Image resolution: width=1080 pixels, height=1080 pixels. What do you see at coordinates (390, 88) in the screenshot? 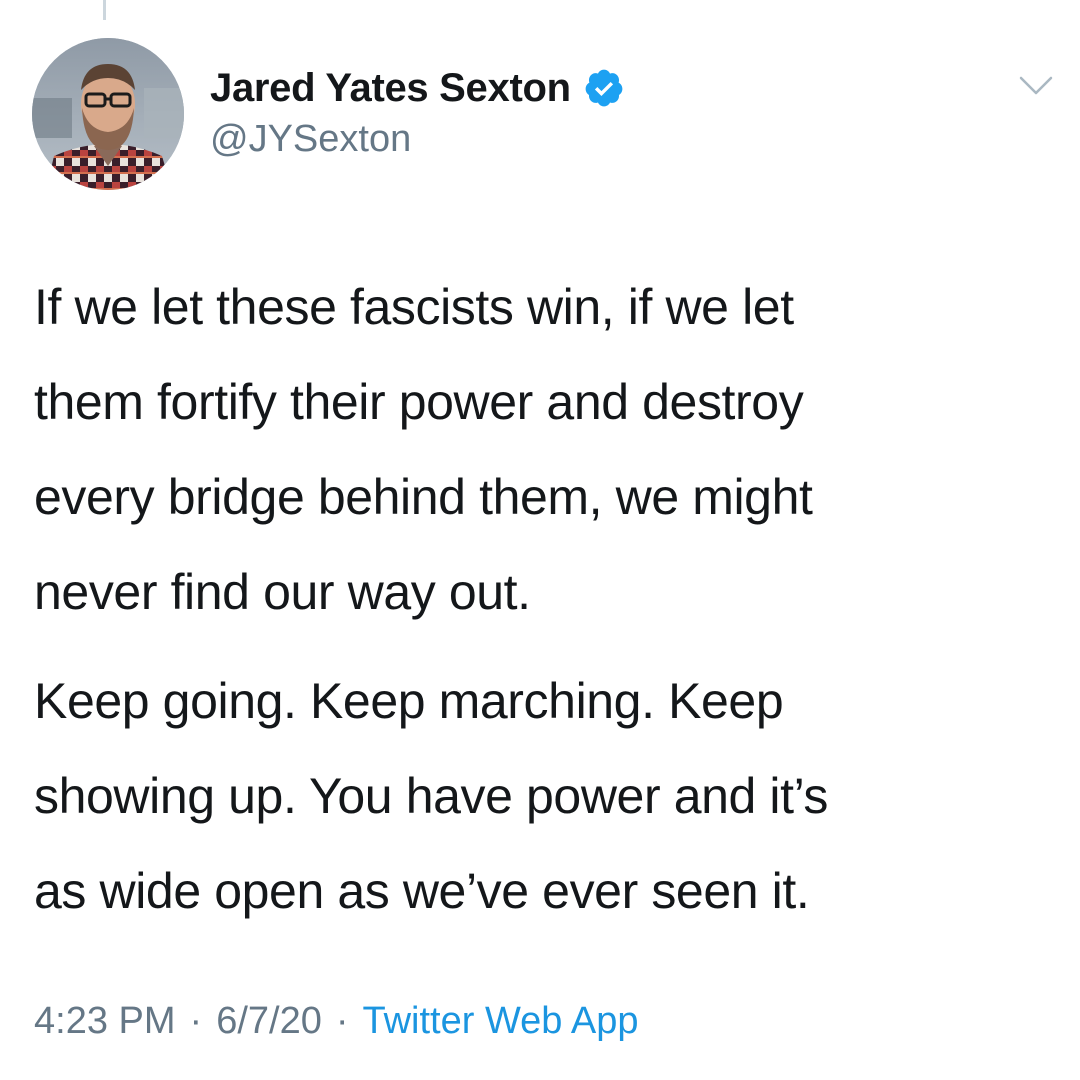
I see `author-display-name: Jared Yates Sexton` at bounding box center [390, 88].